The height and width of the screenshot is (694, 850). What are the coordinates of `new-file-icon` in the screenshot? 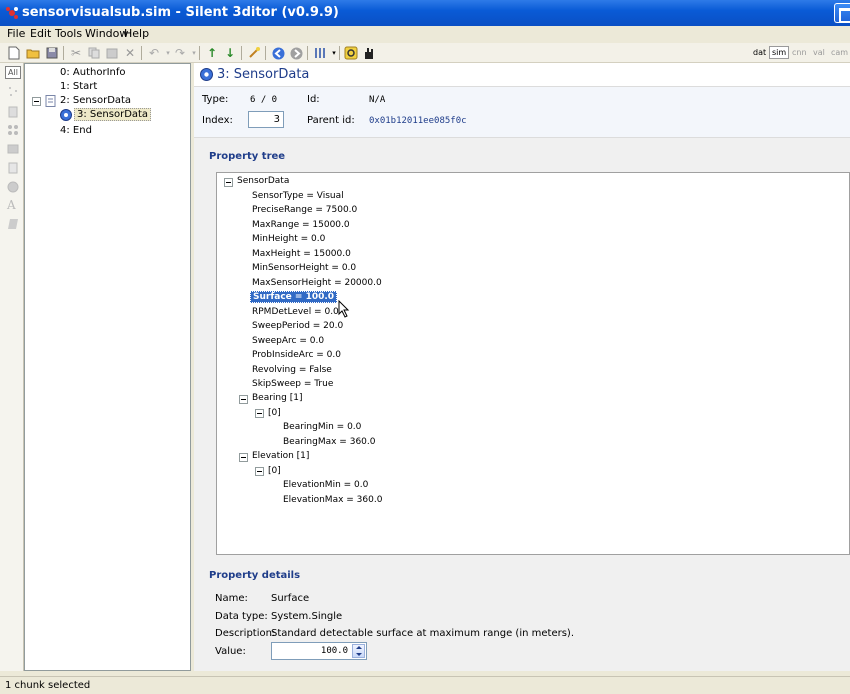 It's located at (14, 53).